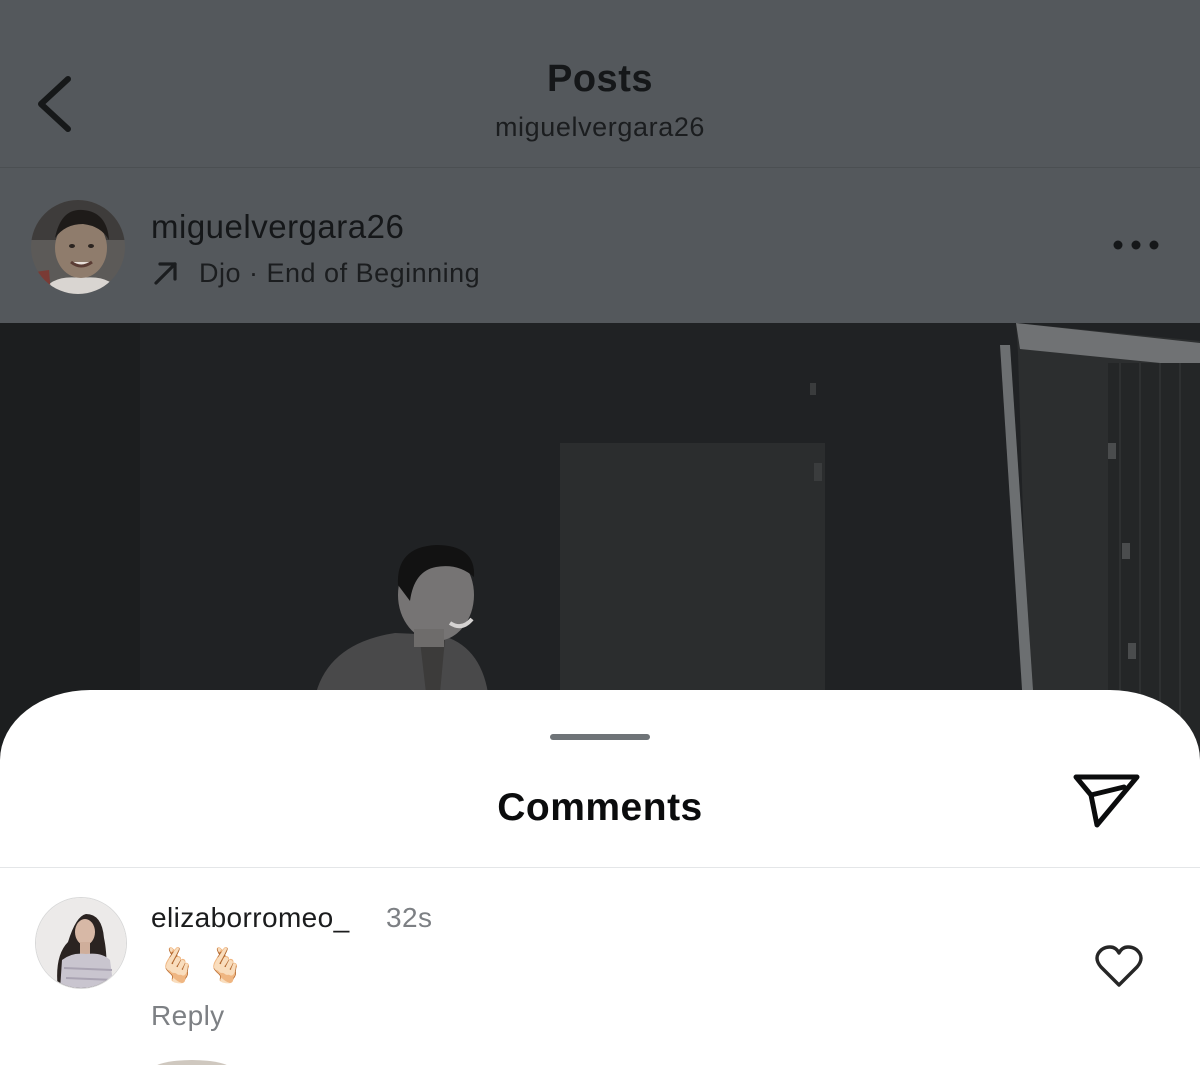 The height and width of the screenshot is (1065, 1200). I want to click on comment-text: 🫰🏻🫰🏻, so click(204, 966).